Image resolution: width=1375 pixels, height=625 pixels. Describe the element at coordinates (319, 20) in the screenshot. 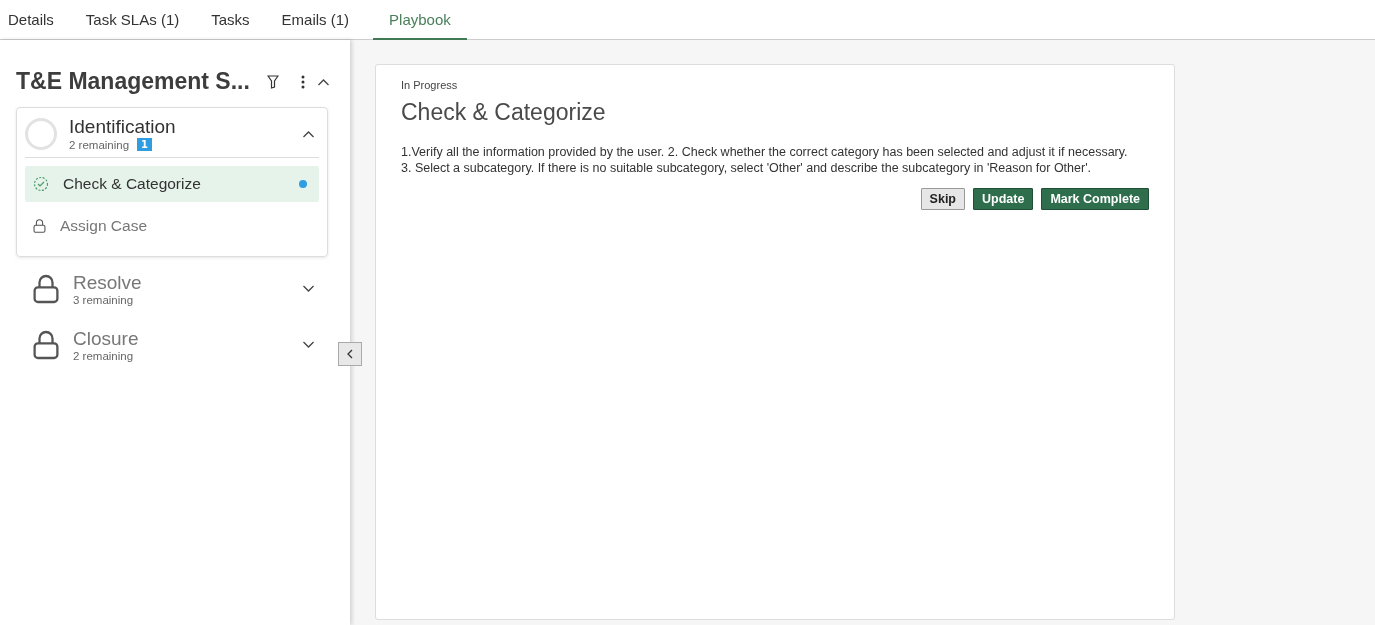

I see `tab: Emails (1)` at that location.